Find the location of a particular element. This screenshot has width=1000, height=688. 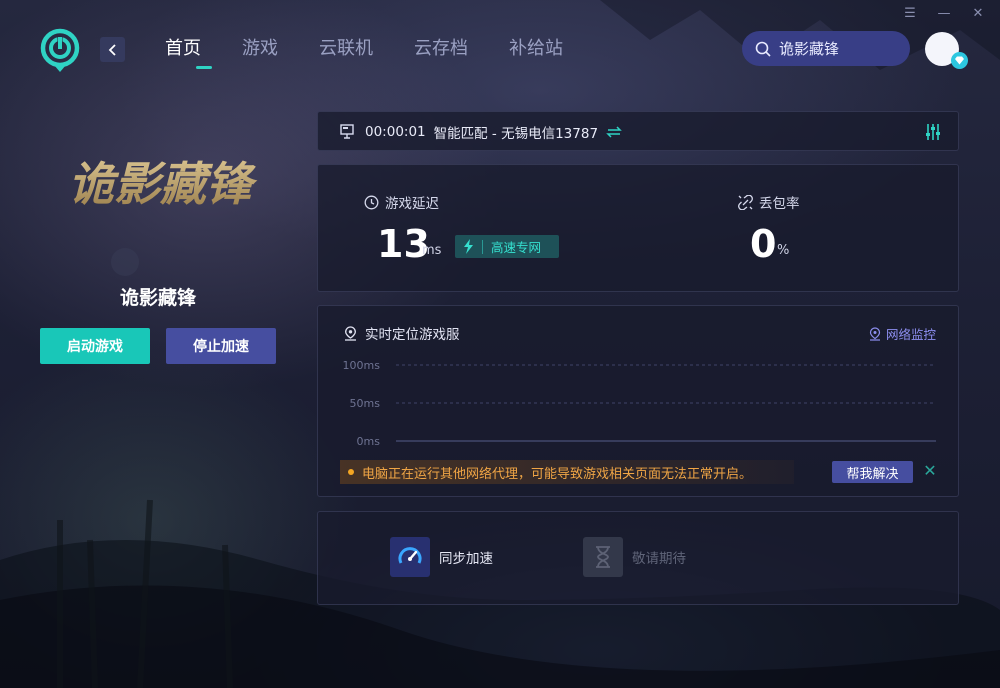

broken-link-icon is located at coordinates (745, 202).